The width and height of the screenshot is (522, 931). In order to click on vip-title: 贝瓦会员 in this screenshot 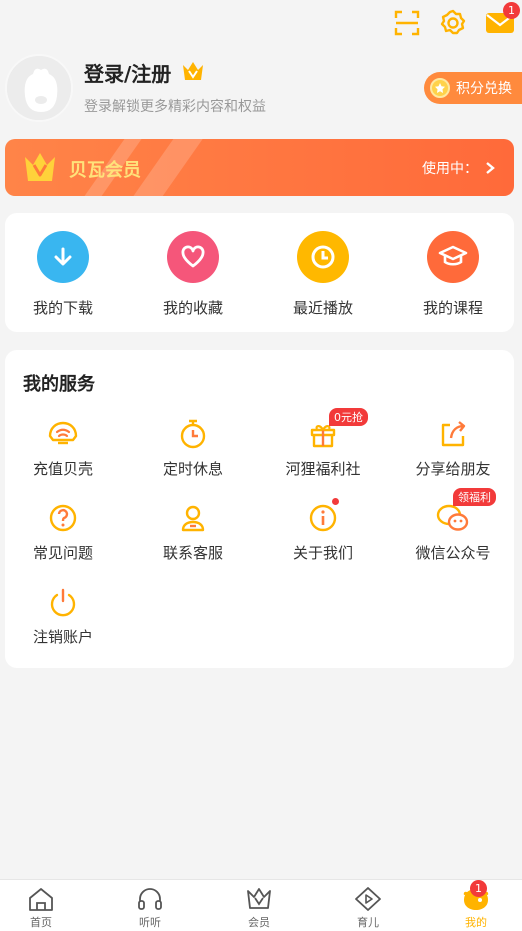, I will do `click(105, 170)`.